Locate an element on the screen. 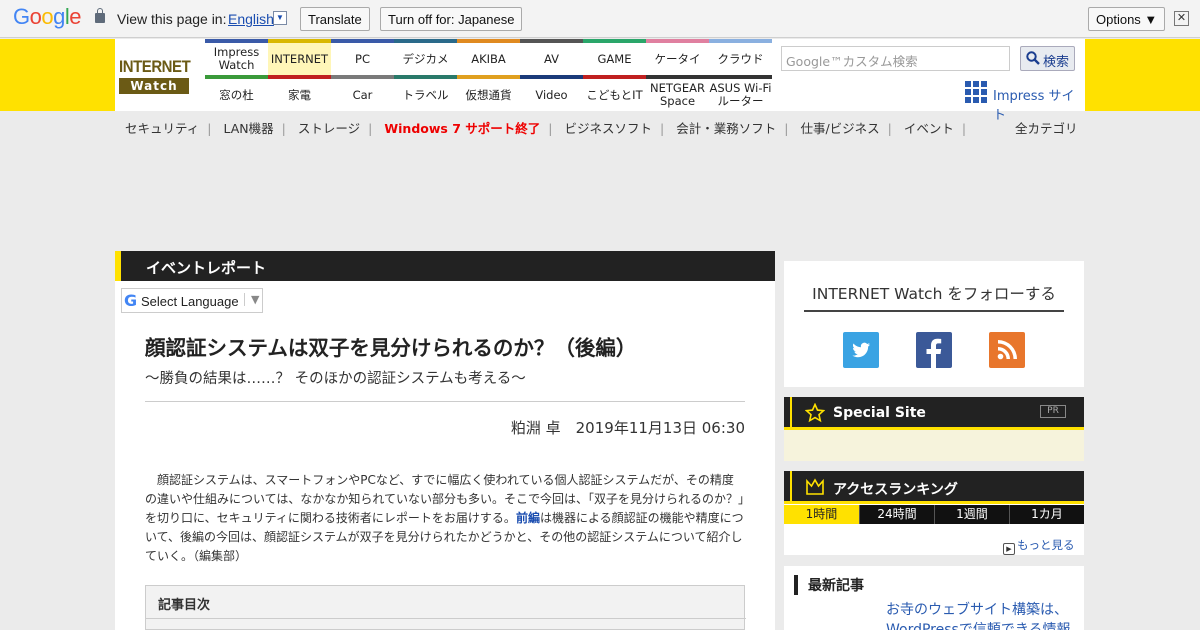 This screenshot has height=630, width=1200. more-link: ▶ もっと見る is located at coordinates (1039, 546).